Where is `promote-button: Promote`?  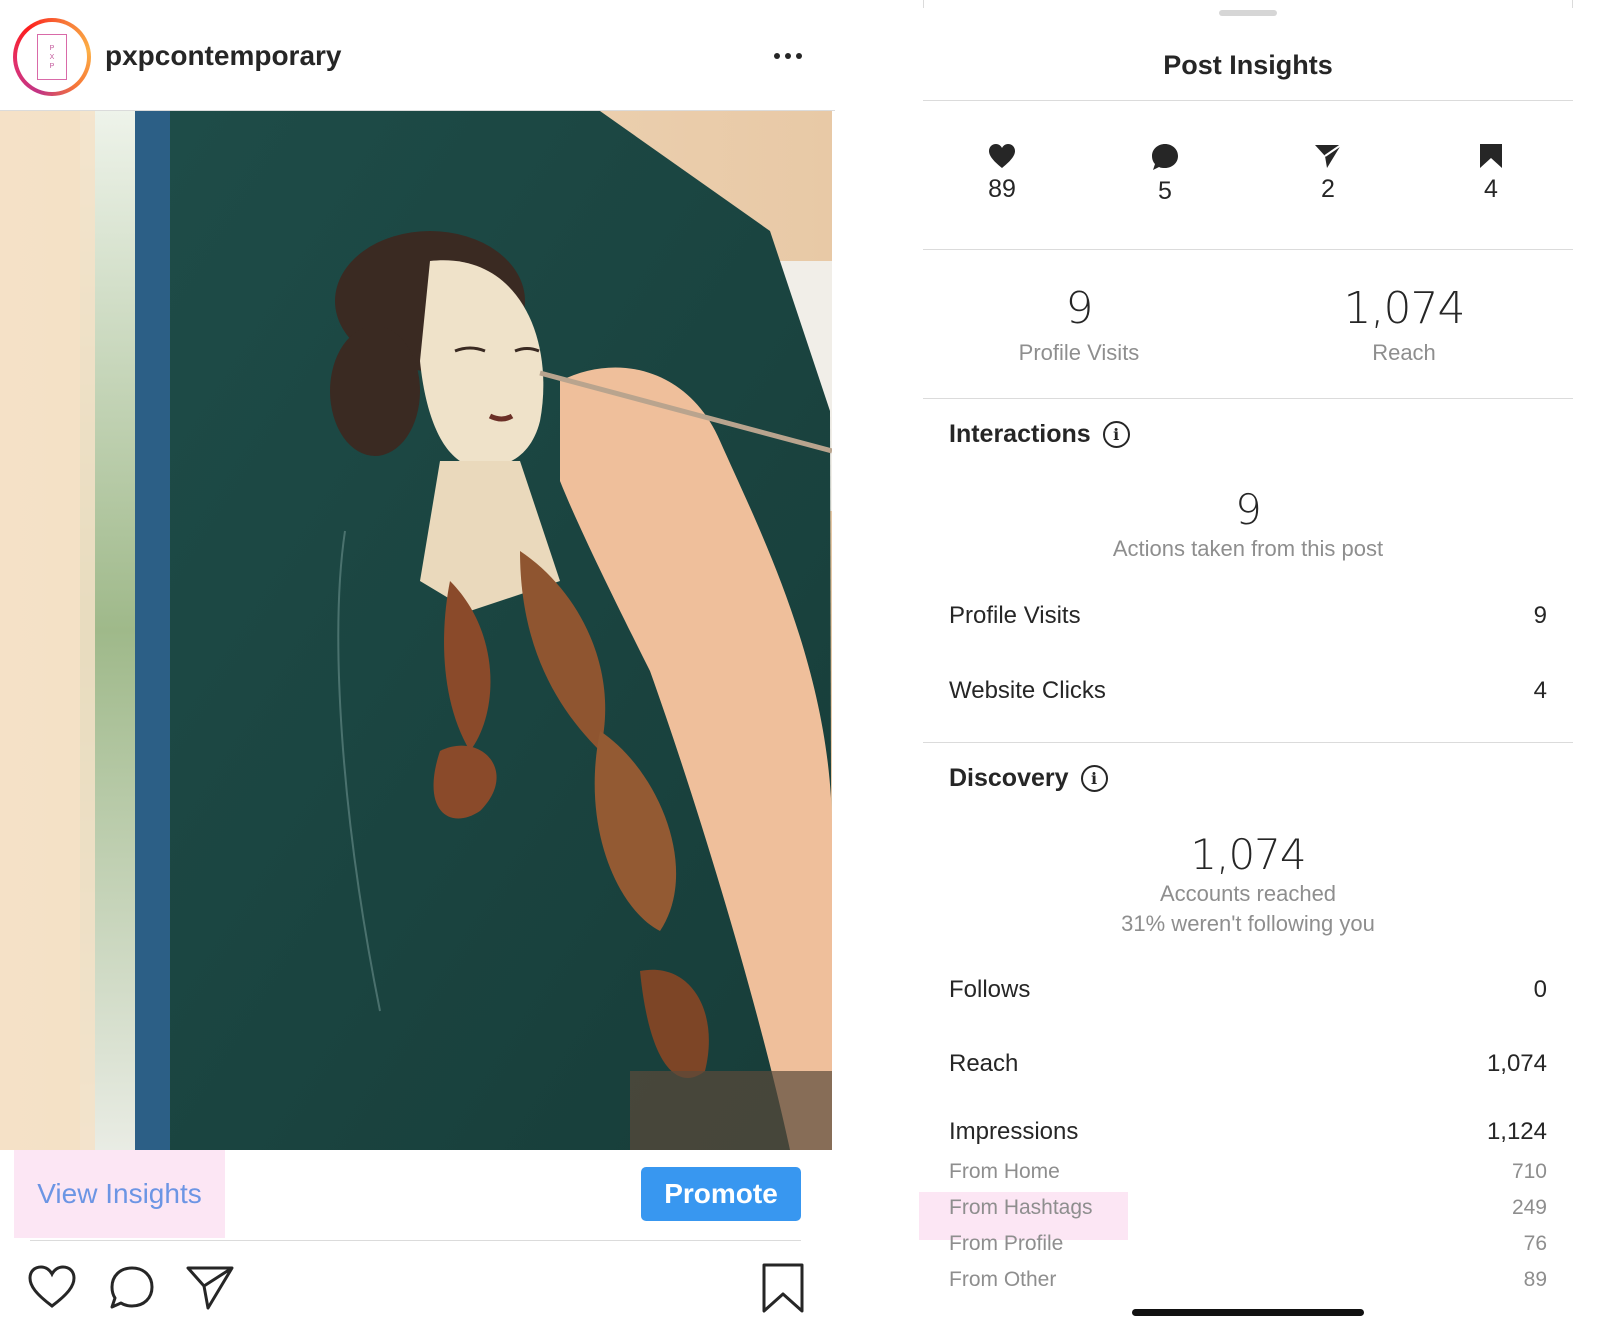
promote-button: Promote is located at coordinates (721, 1194).